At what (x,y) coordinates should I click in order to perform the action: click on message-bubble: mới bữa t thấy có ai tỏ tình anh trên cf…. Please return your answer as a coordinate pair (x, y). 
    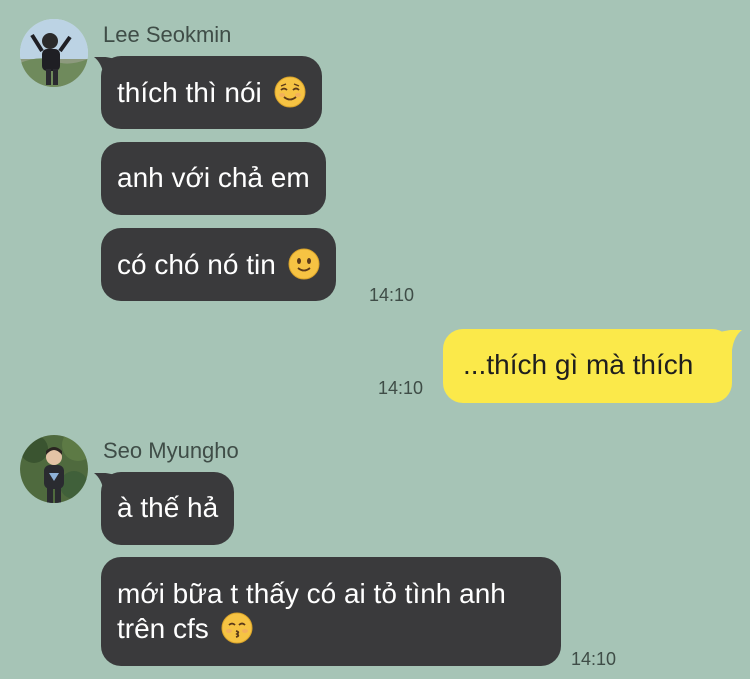
    Looking at the image, I should click on (331, 611).